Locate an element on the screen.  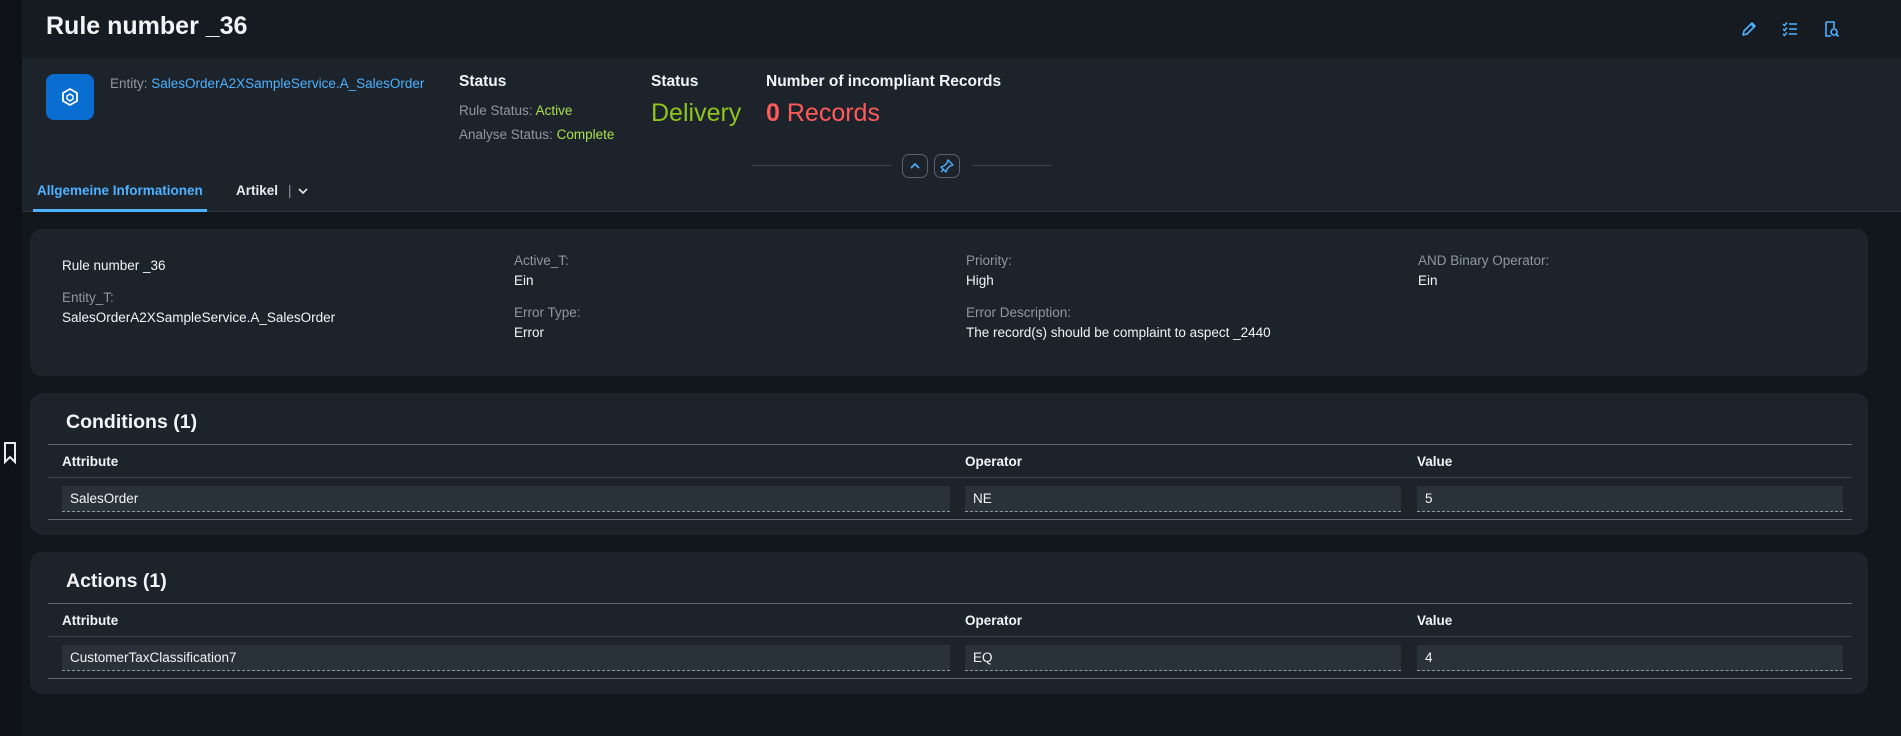
delivery-status-block: Status Delivery is located at coordinates (696, 100).